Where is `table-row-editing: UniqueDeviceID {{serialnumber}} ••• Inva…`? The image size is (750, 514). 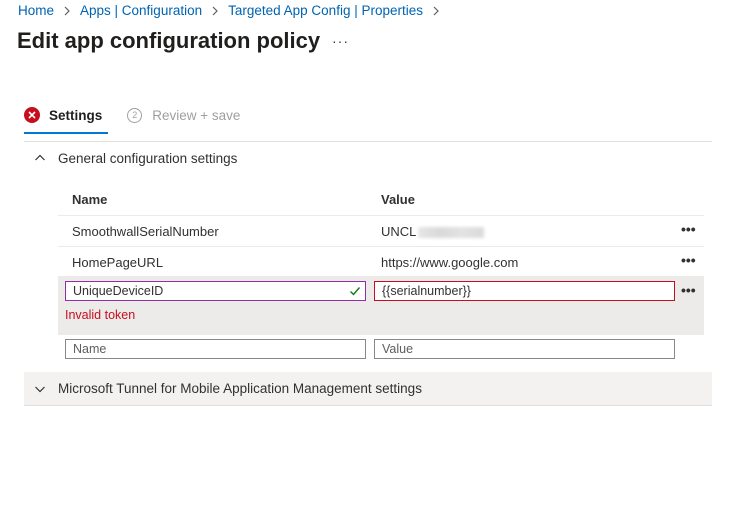
table-row-editing: UniqueDeviceID {{serialnumber}} ••• Inva… is located at coordinates (381, 305).